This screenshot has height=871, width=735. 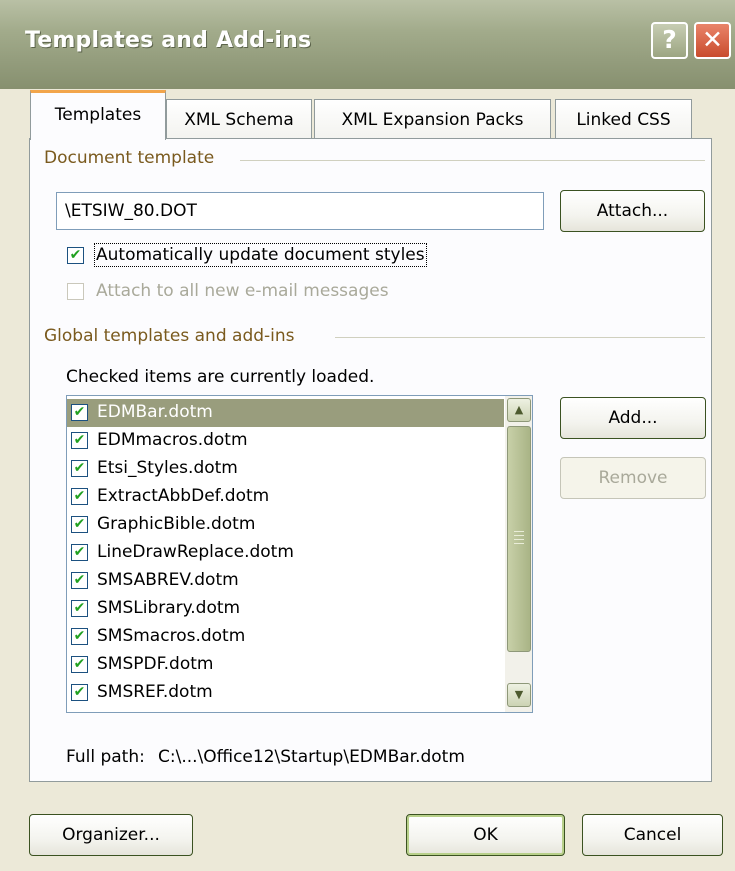 What do you see at coordinates (220, 377) in the screenshot?
I see `loaded-items-hint: Checked items are currently loaded.` at bounding box center [220, 377].